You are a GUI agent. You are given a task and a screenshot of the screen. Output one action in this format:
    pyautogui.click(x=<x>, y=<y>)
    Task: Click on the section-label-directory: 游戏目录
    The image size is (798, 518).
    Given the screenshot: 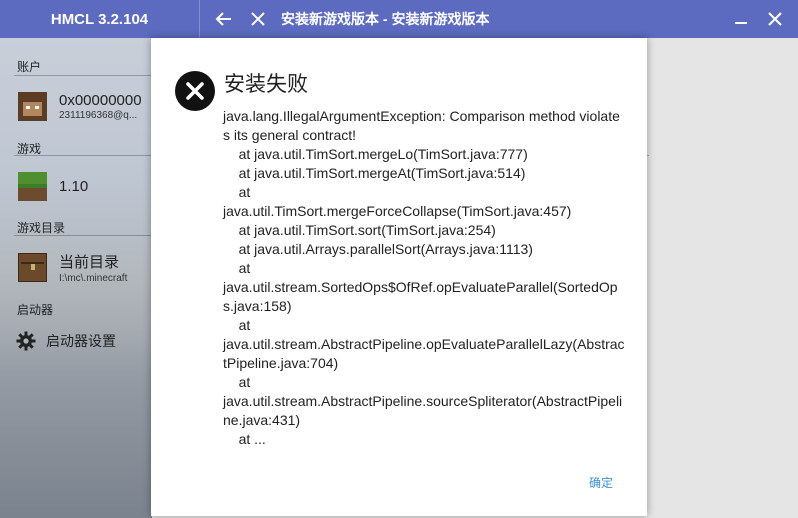 What is the action you would take?
    pyautogui.click(x=41, y=228)
    